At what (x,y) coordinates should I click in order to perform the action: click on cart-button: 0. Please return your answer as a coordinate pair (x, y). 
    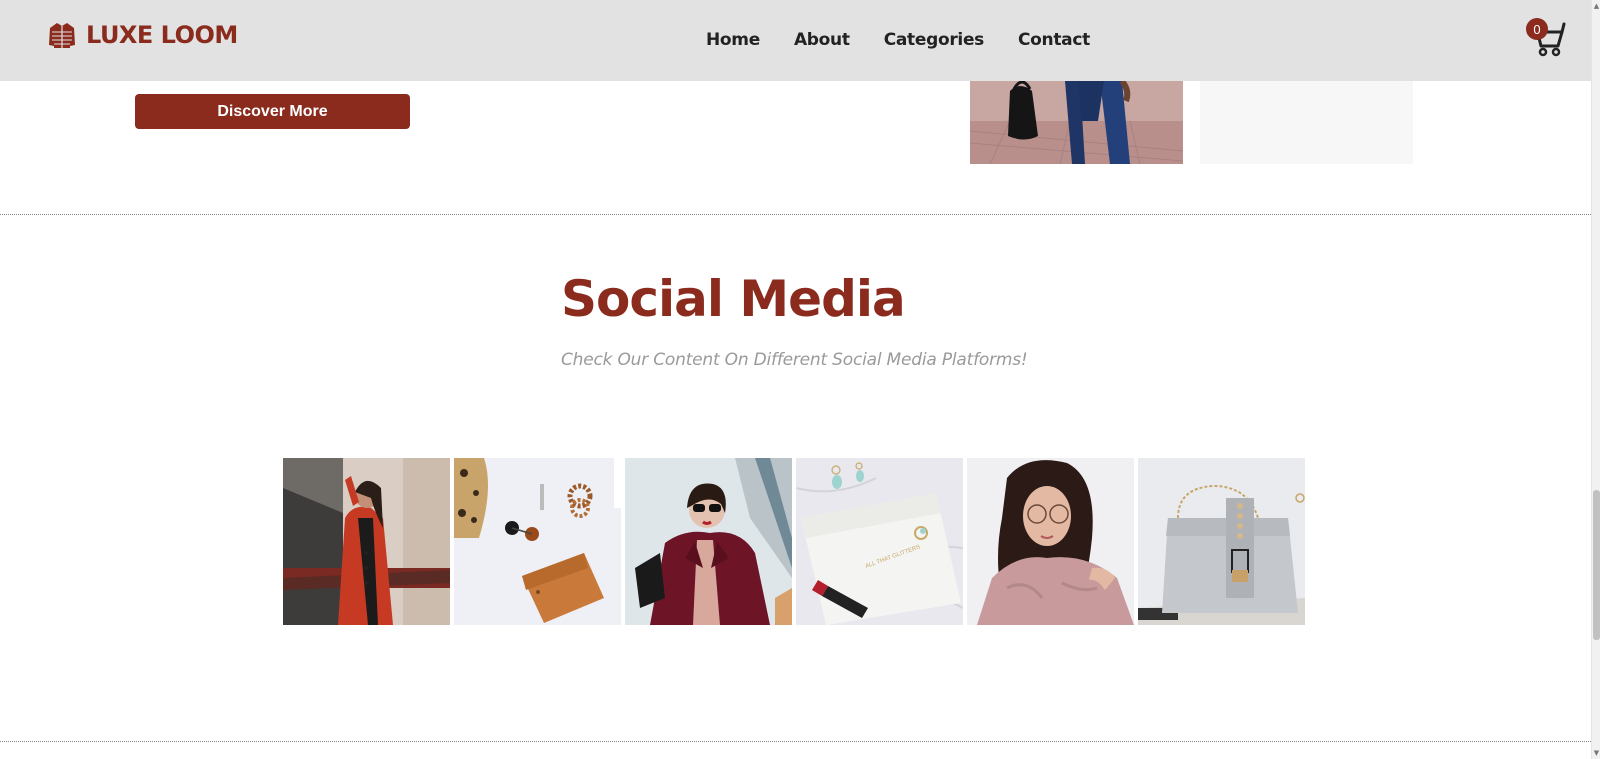
    Looking at the image, I should click on (1546, 38).